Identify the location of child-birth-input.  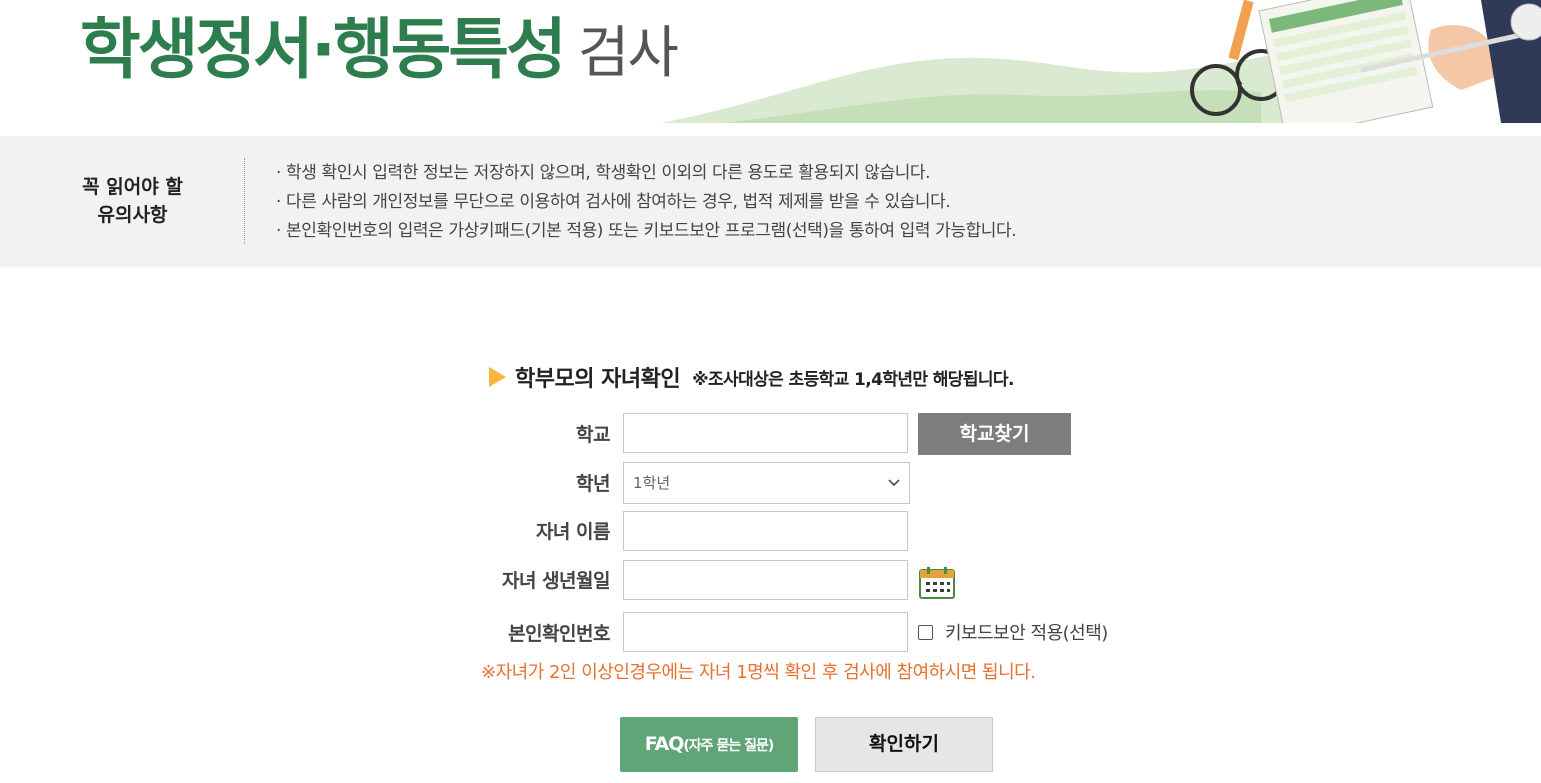
(765, 580).